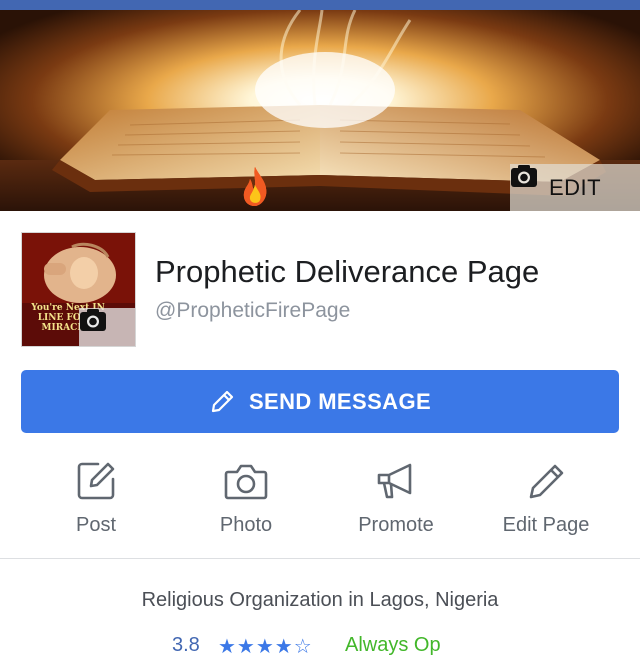  What do you see at coordinates (315, 188) in the screenshot?
I see `flame-emojis` at bounding box center [315, 188].